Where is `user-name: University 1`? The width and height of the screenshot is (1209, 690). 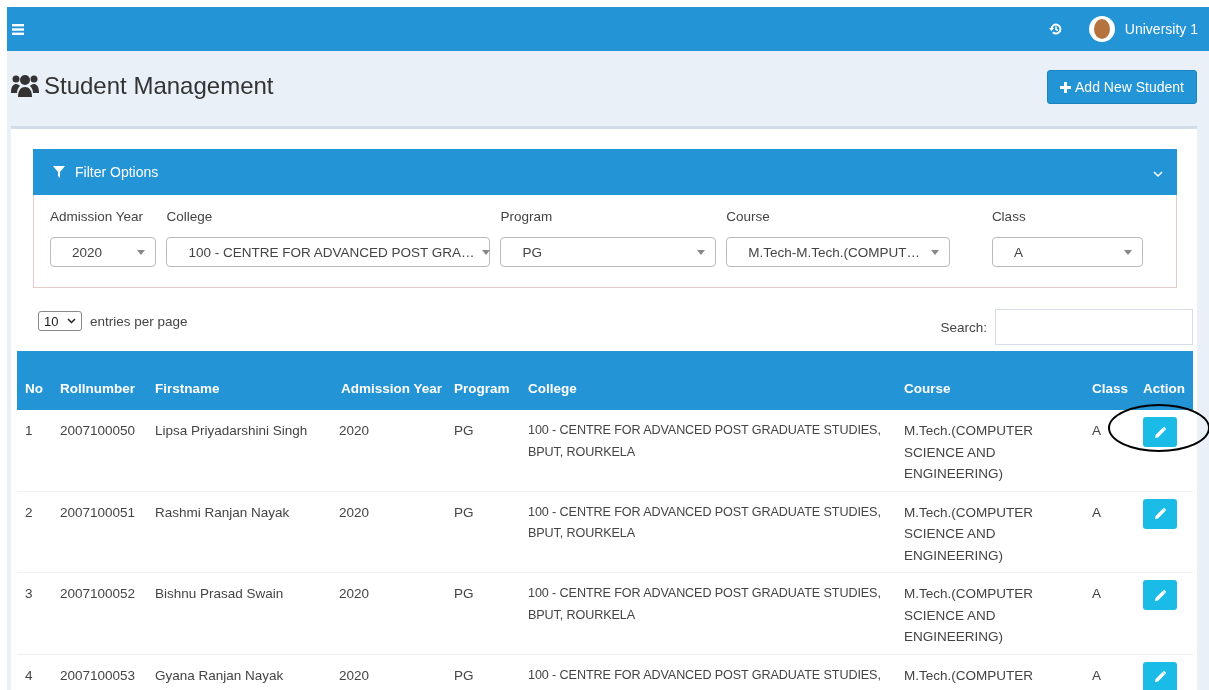 user-name: University 1 is located at coordinates (1161, 29).